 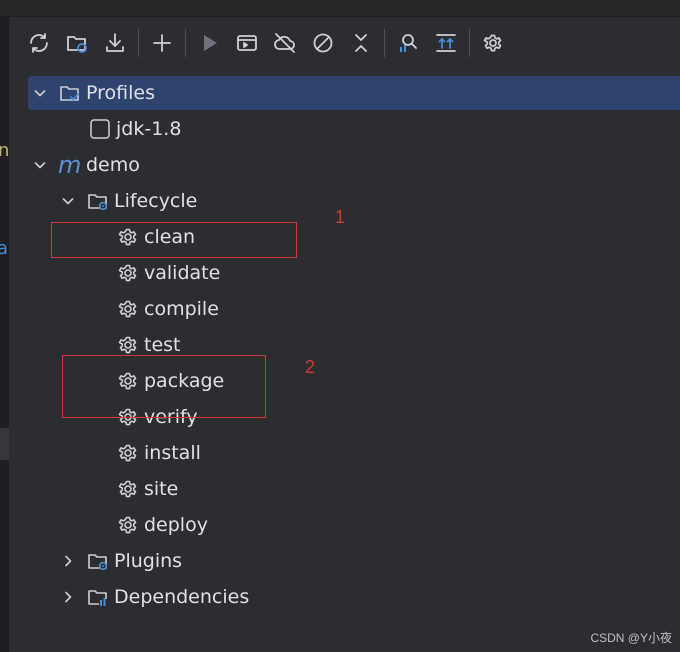 What do you see at coordinates (98, 597) in the screenshot?
I see `dependencies-folder-icon` at bounding box center [98, 597].